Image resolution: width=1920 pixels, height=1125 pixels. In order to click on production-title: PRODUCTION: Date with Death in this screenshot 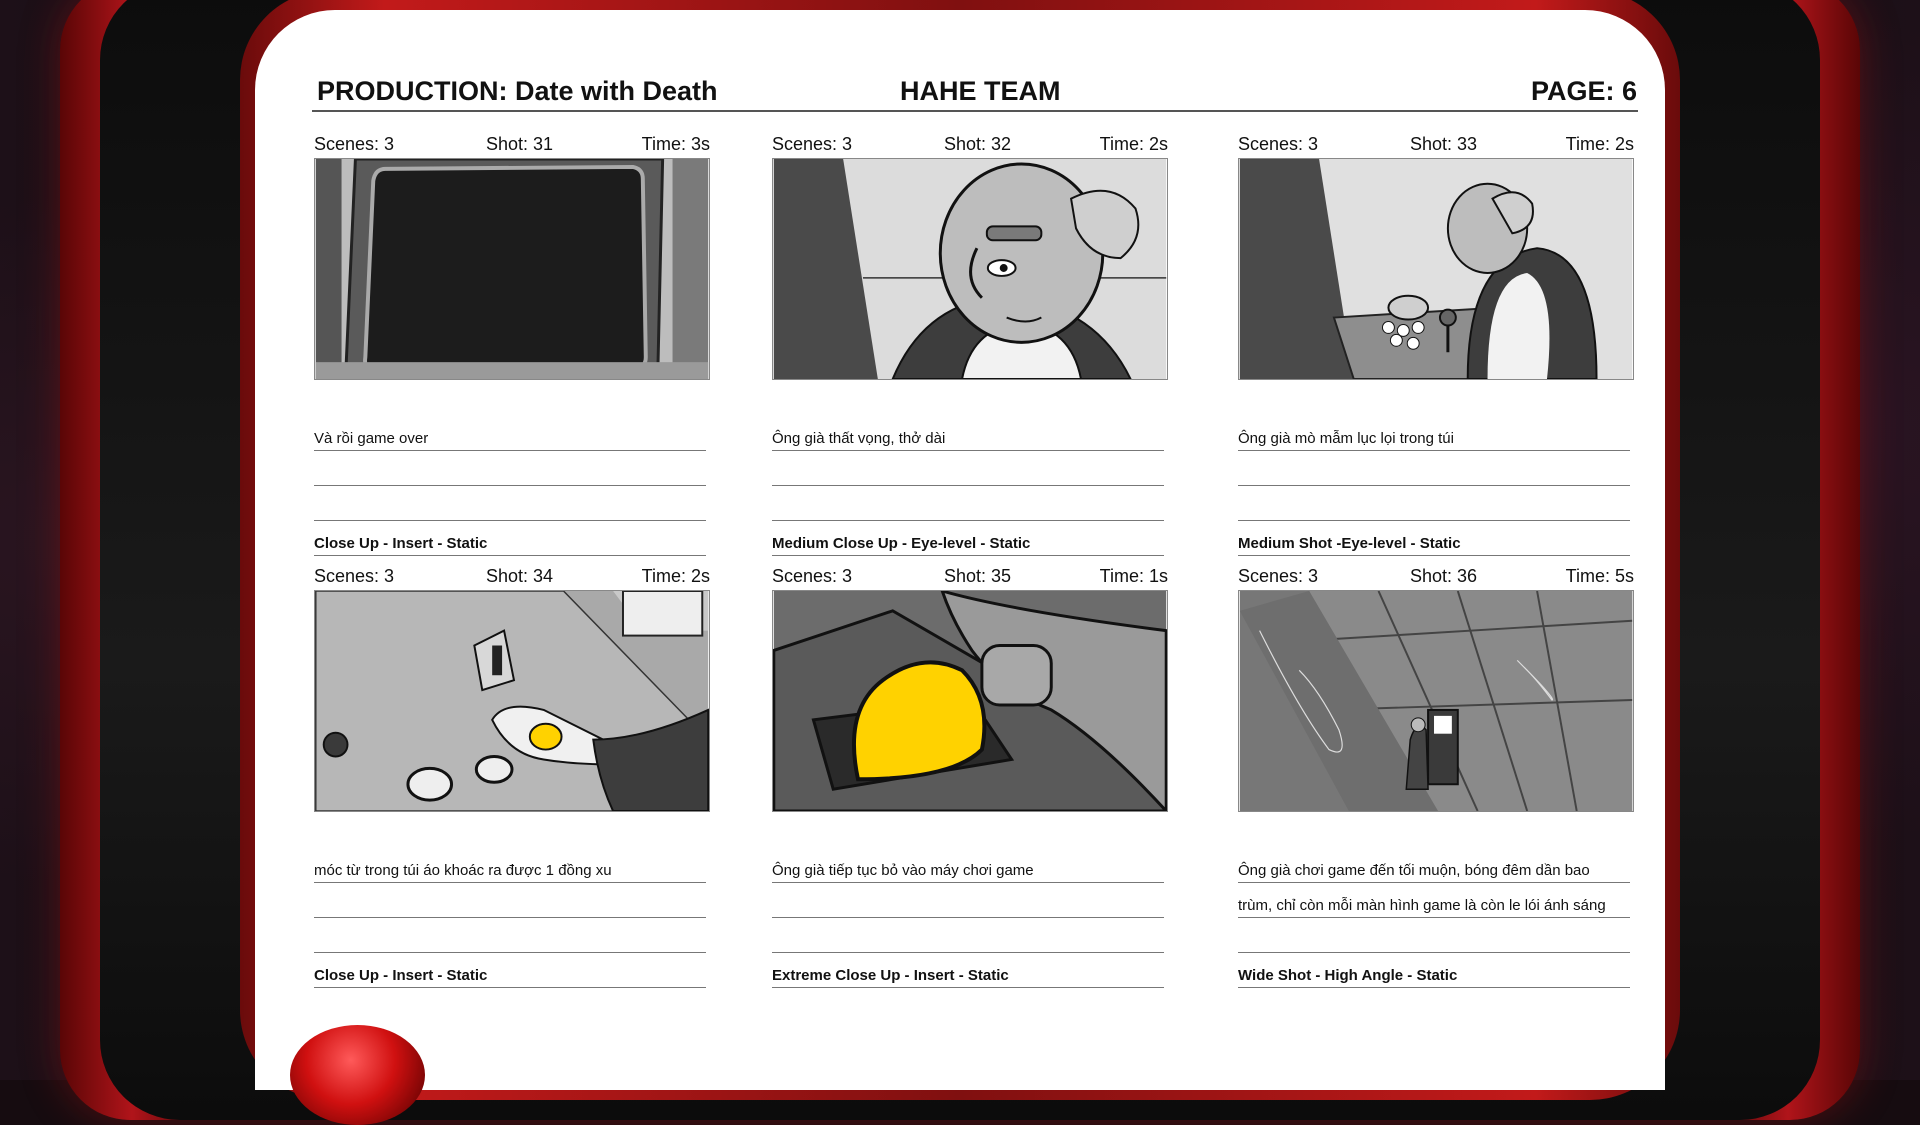, I will do `click(517, 91)`.